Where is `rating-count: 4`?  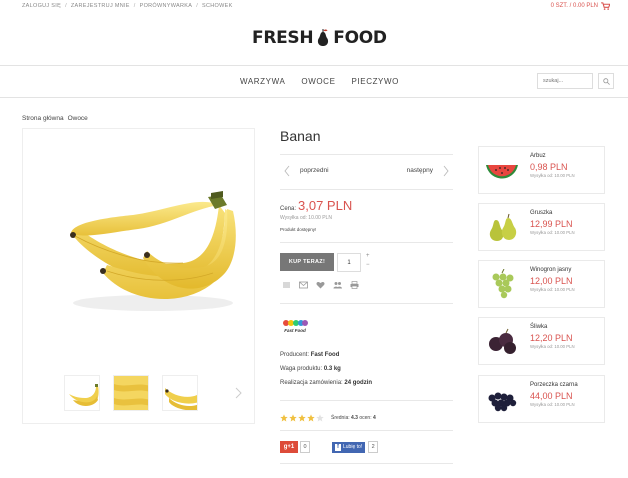
rating-count: 4 is located at coordinates (374, 418).